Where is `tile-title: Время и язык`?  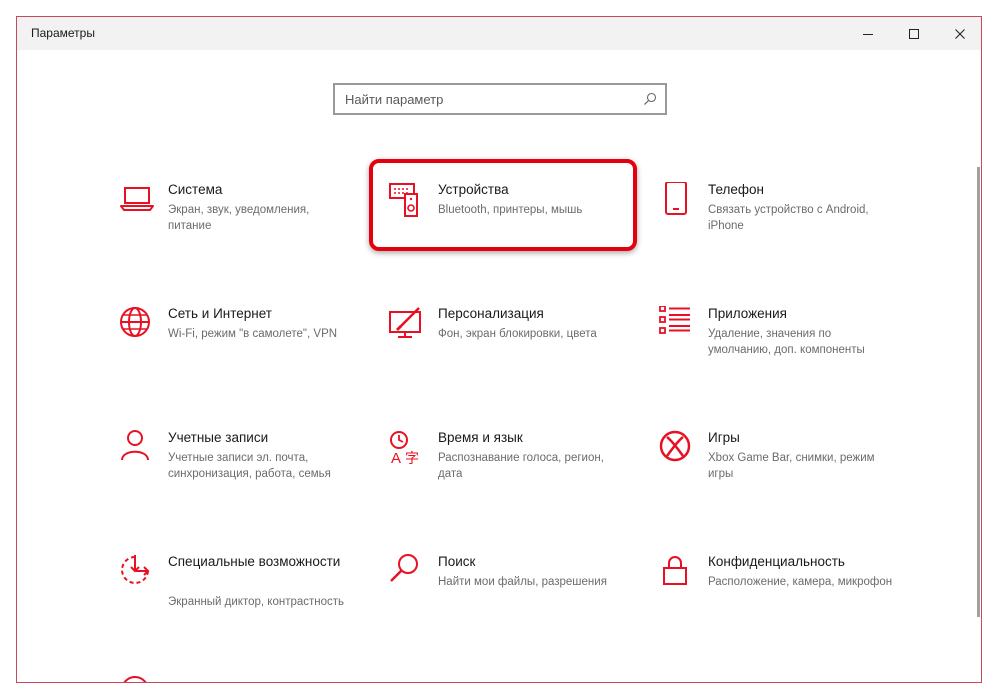 tile-title: Время и язык is located at coordinates (480, 437).